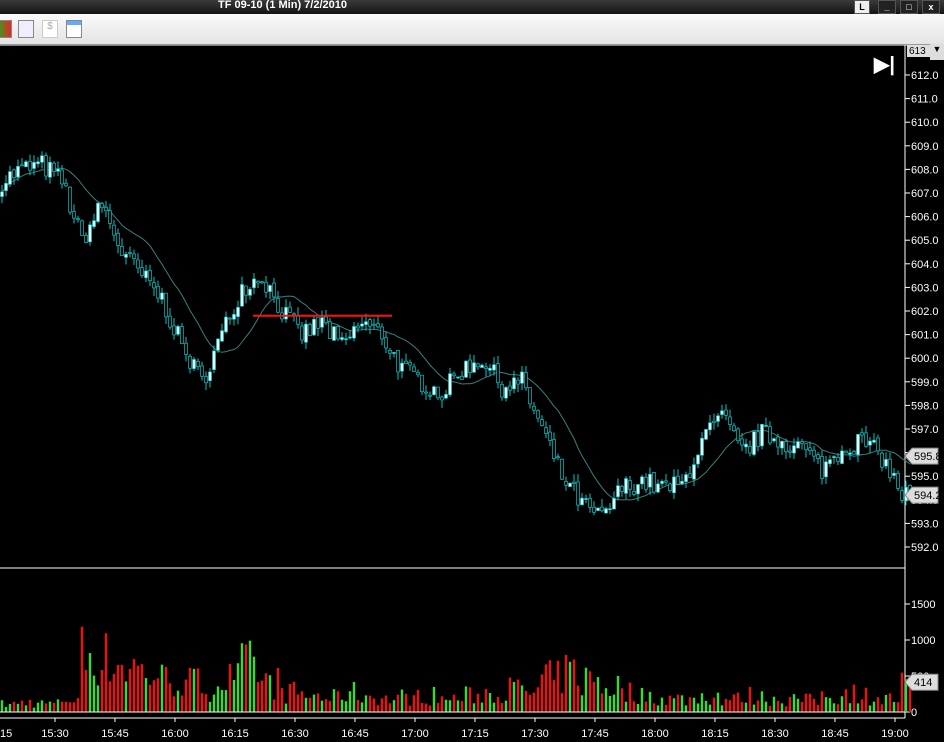 The width and height of the screenshot is (944, 742). I want to click on price-tick-label: 601.0, so click(925, 336).